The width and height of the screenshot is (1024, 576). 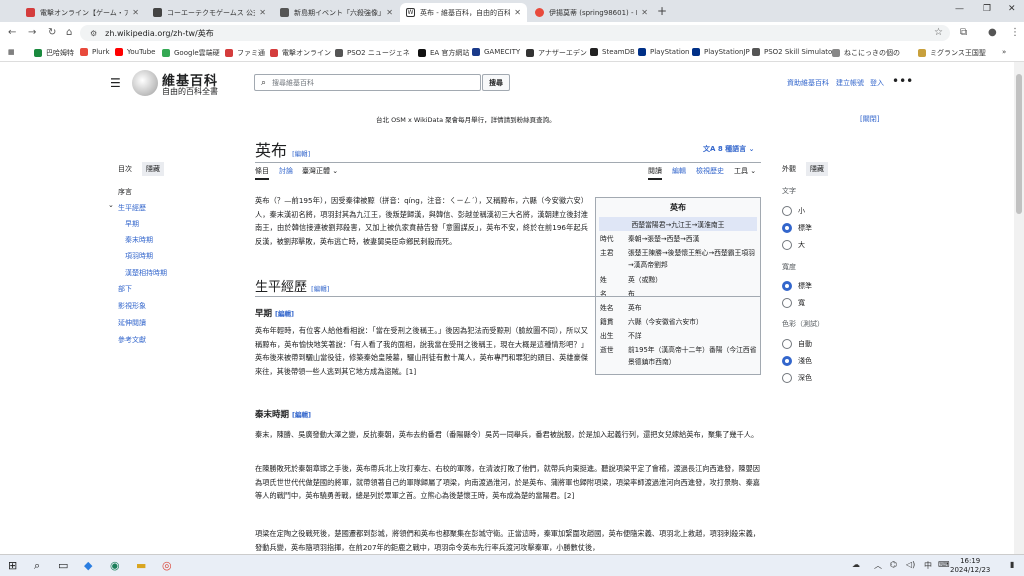 What do you see at coordinates (12, 32) in the screenshot?
I see `back-icon: ←` at bounding box center [12, 32].